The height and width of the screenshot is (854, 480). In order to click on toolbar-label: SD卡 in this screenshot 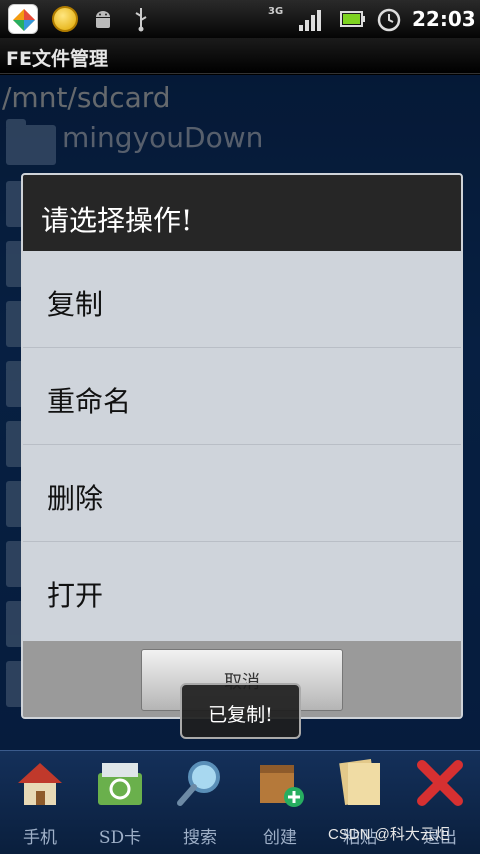, I will do `click(120, 838)`.